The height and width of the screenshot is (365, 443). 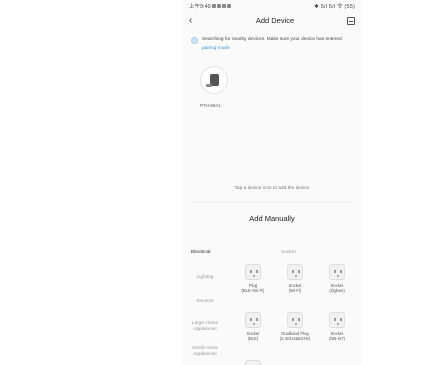 I want to click on tile-label: Socket (NB-IoT), so click(x=337, y=336).